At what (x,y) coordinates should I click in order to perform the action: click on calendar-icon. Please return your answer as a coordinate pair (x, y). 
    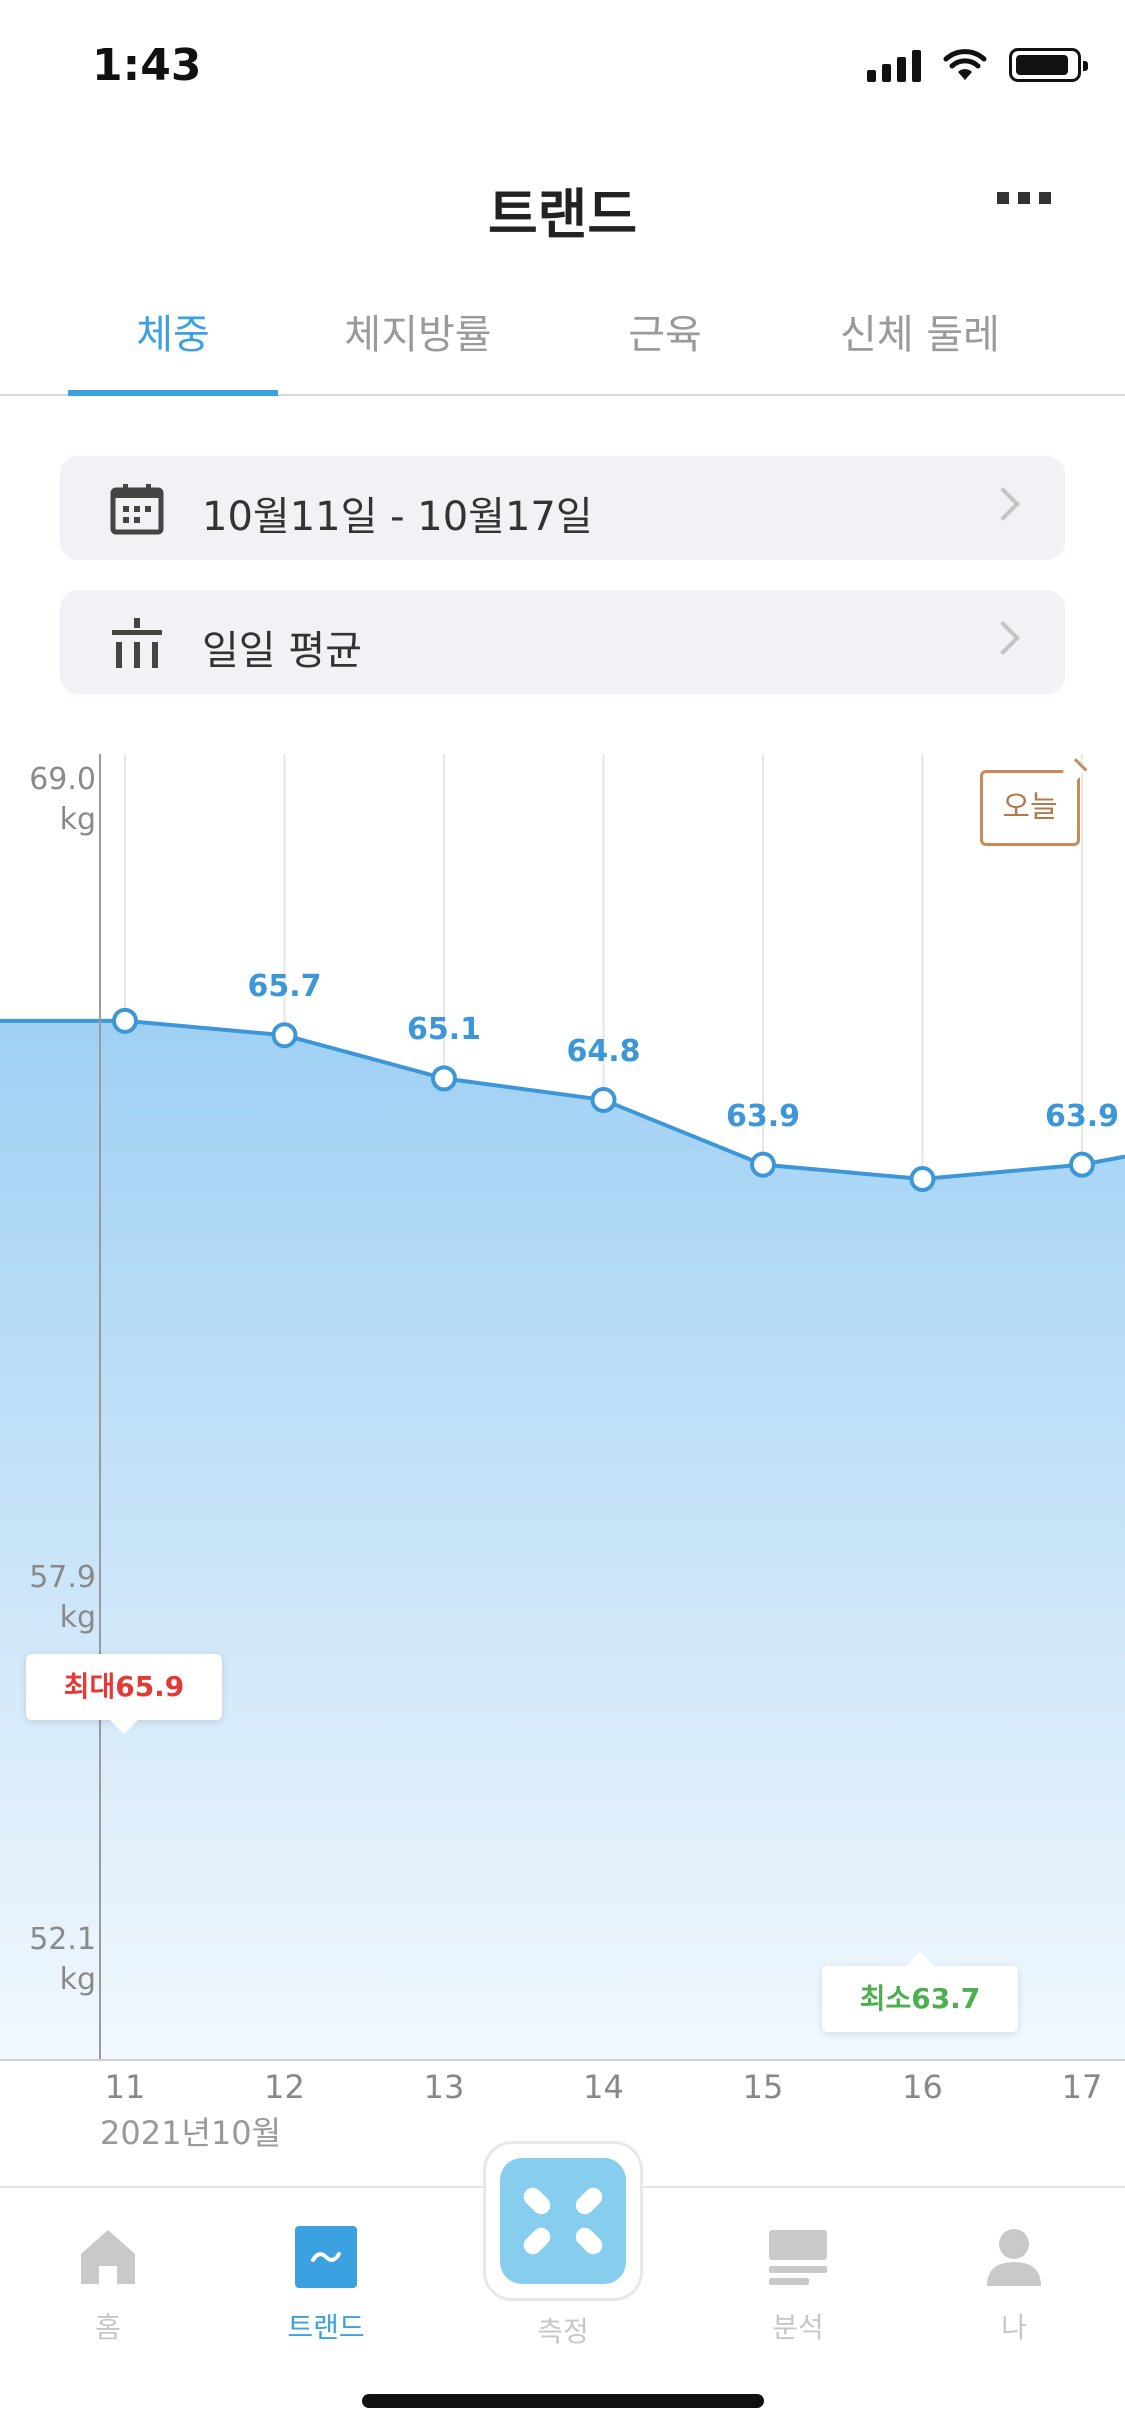
    Looking at the image, I should click on (137, 509).